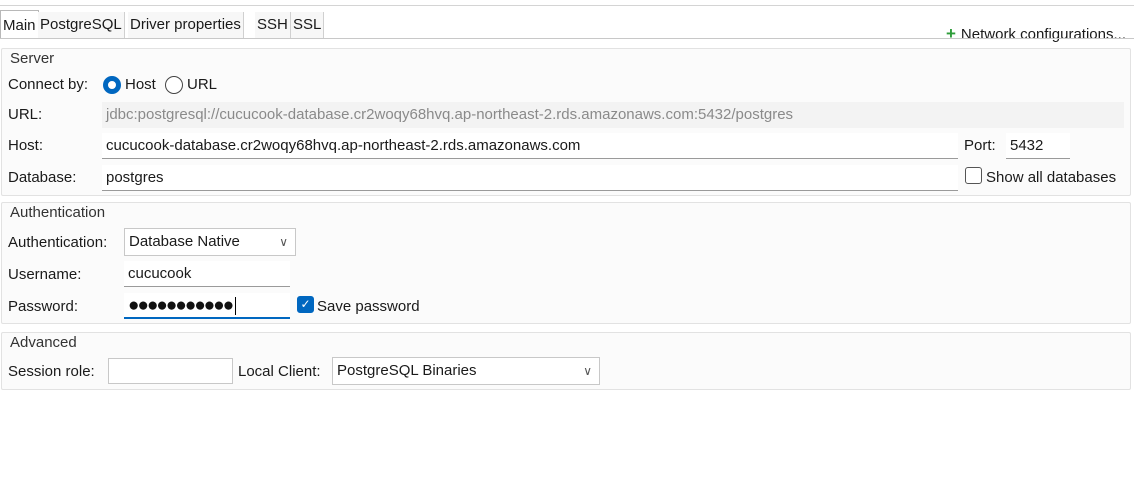  I want to click on session-role-label: Session role:, so click(51, 371).